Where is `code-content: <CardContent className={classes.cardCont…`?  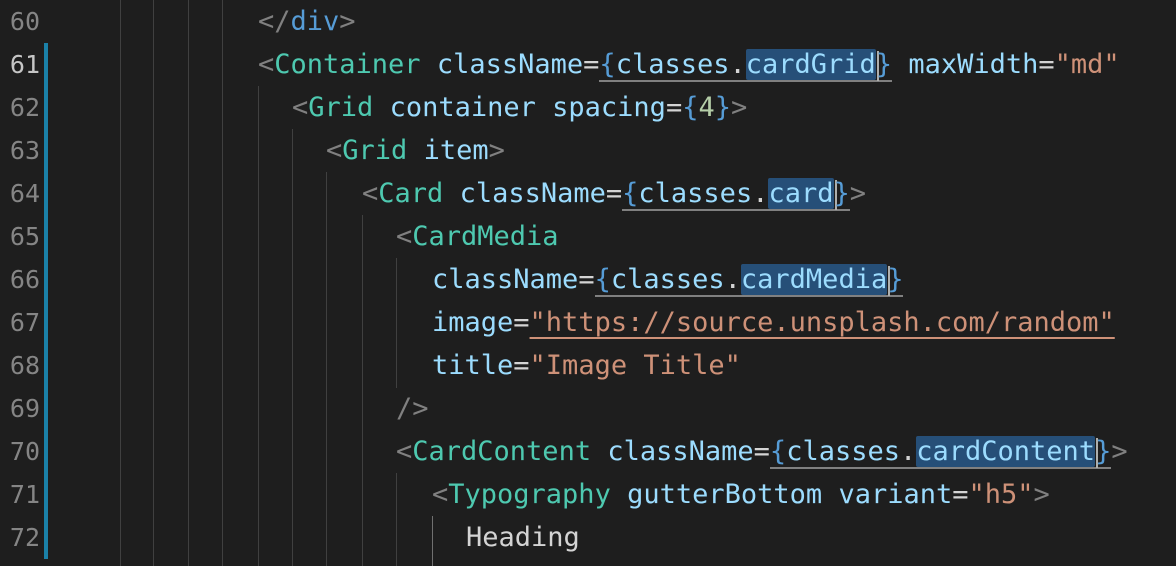
code-content: <CardContent className={classes.cardCont… is located at coordinates (762, 452).